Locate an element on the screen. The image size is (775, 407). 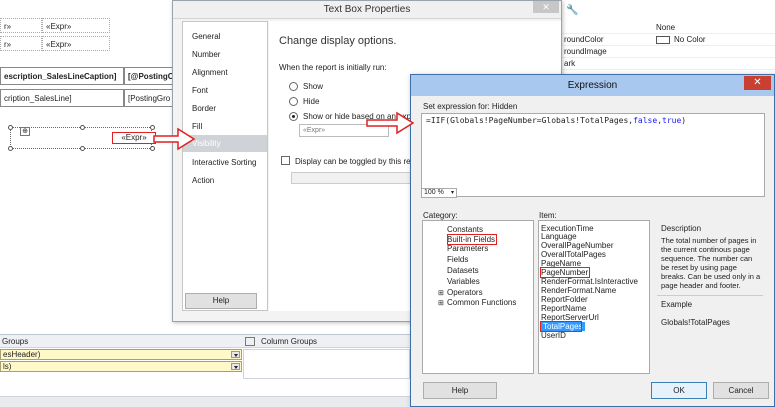
ok-button: OK is located at coordinates (679, 390).